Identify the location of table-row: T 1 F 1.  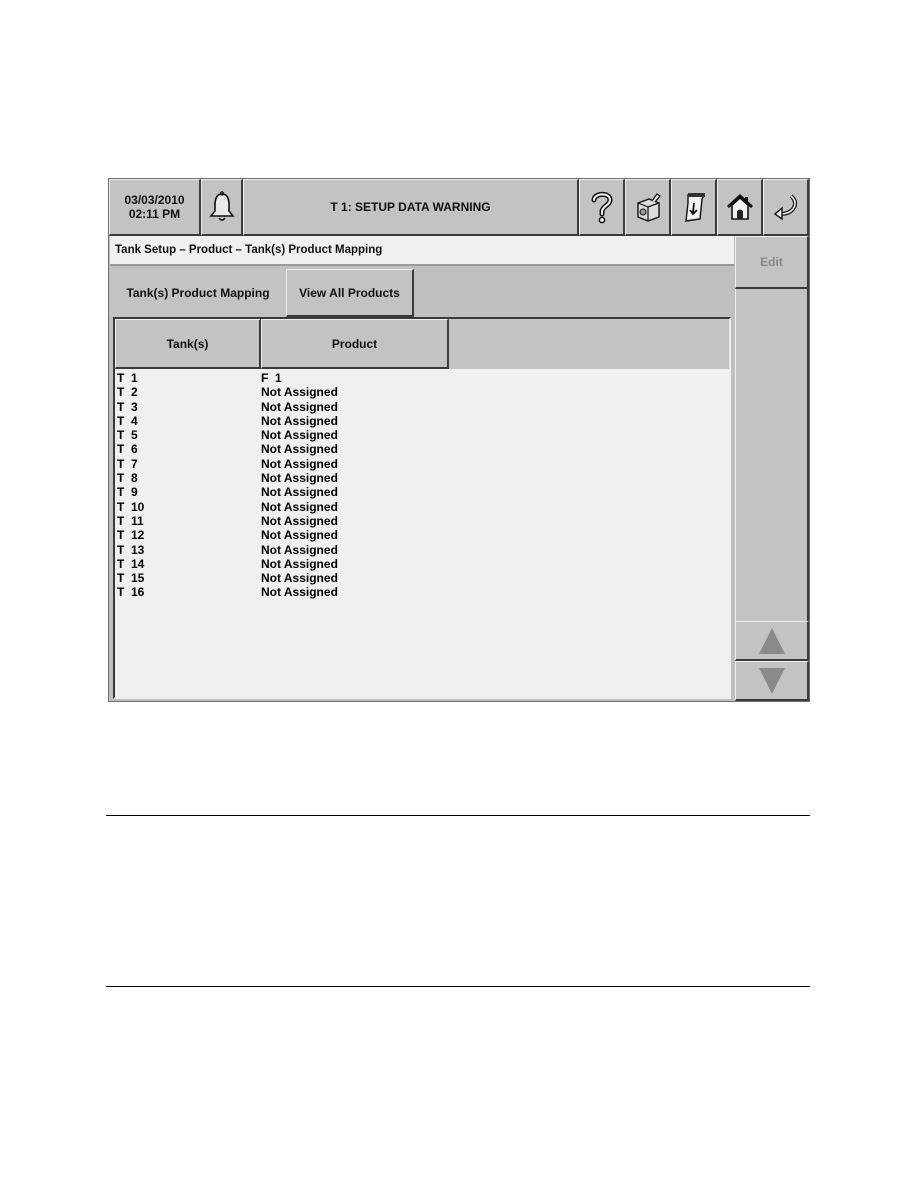
(417, 378).